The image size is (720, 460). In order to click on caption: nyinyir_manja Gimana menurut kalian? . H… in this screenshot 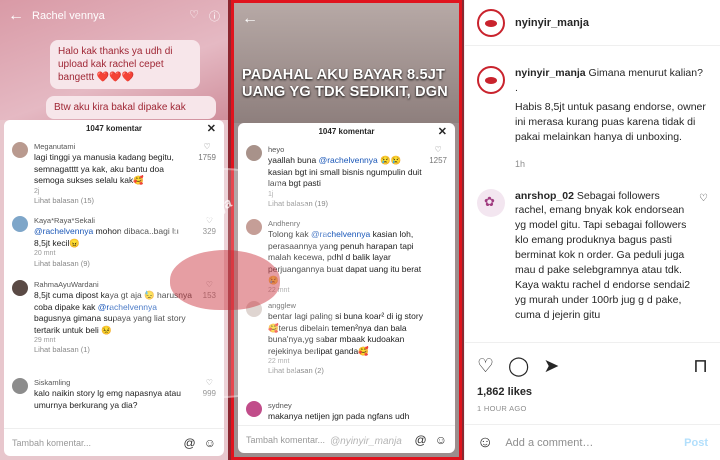, I will do `click(592, 105)`.